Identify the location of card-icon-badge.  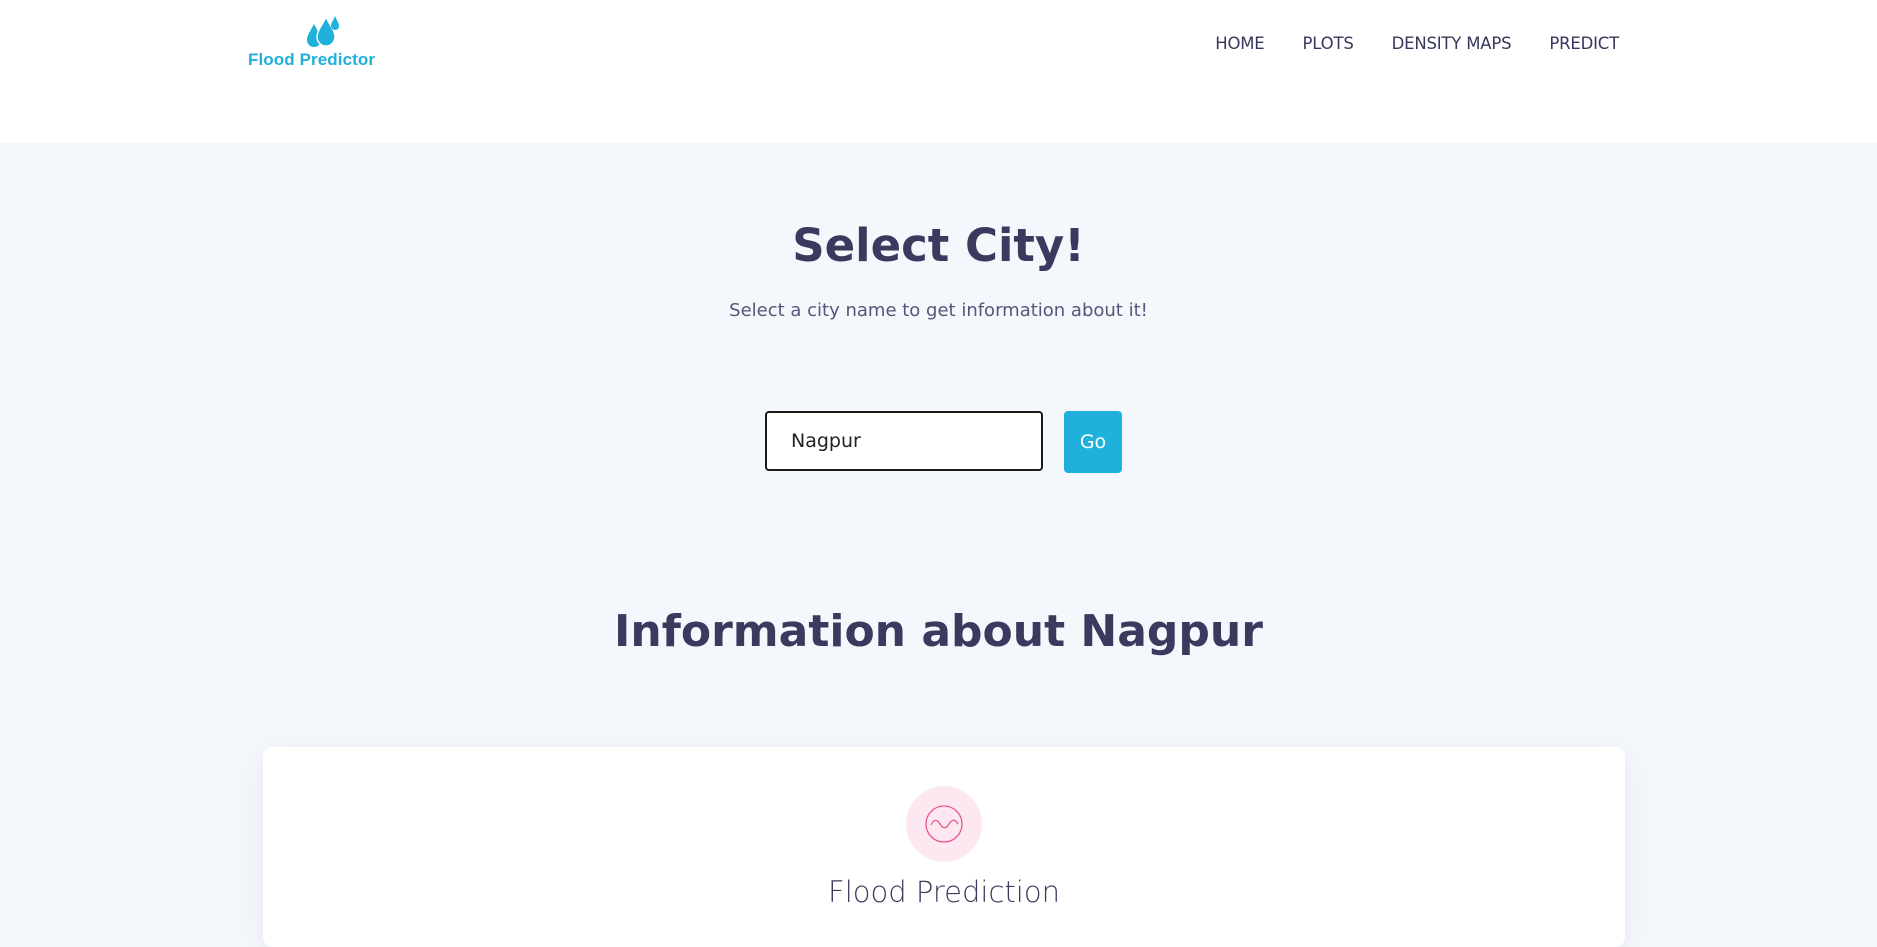
(944, 824).